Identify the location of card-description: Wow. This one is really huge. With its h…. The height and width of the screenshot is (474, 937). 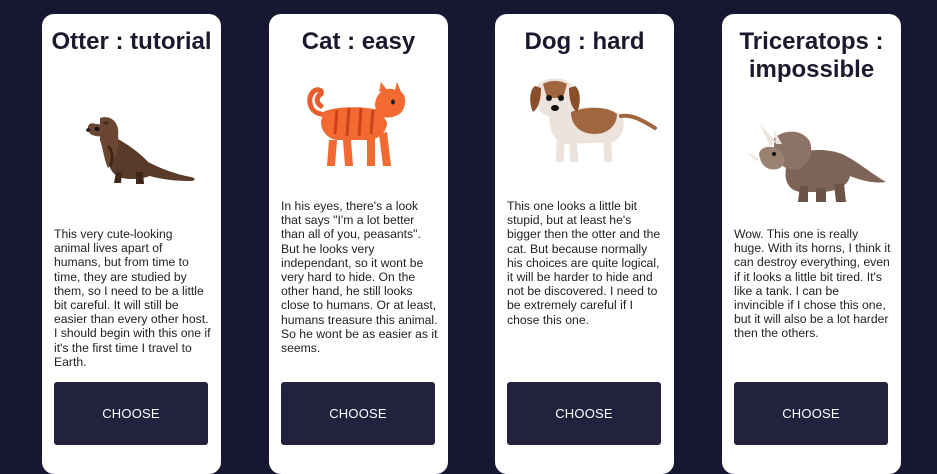
(812, 284).